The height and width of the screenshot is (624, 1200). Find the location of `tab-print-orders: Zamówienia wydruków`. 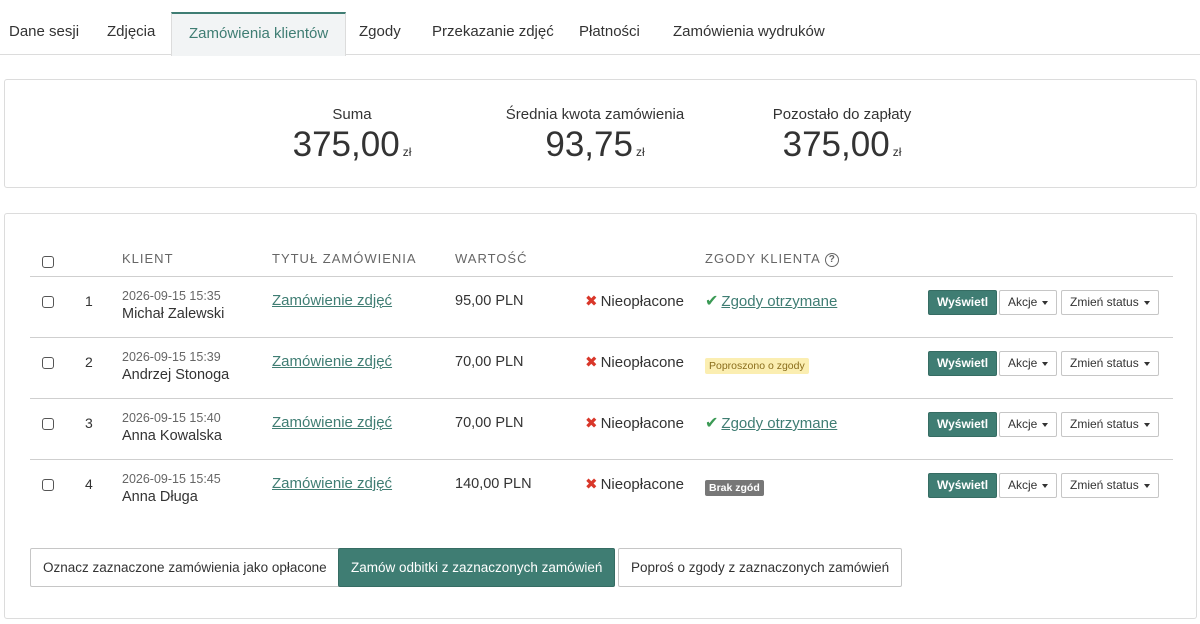

tab-print-orders: Zamówienia wydruków is located at coordinates (749, 33).